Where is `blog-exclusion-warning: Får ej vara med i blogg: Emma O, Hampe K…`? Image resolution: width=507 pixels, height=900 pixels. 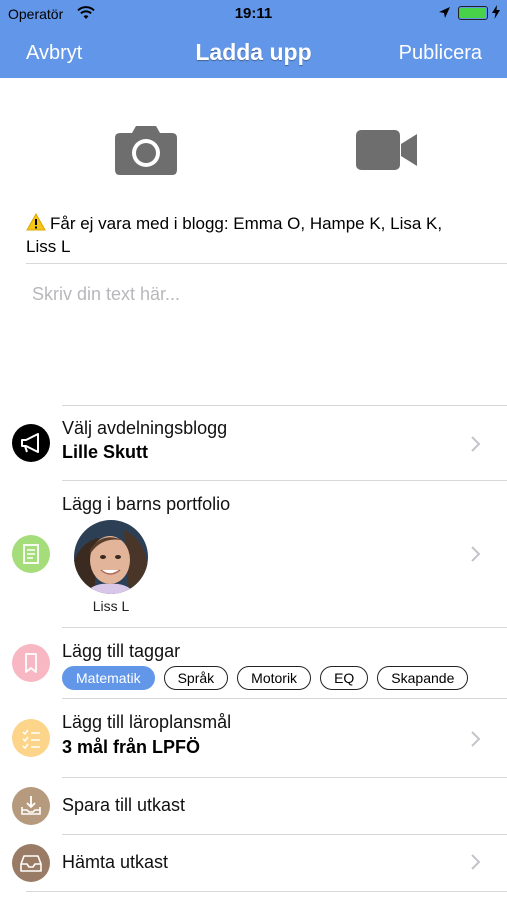
blog-exclusion-warning: Får ej vara med i blogg: Emma O, Hampe K… is located at coordinates (251, 234).